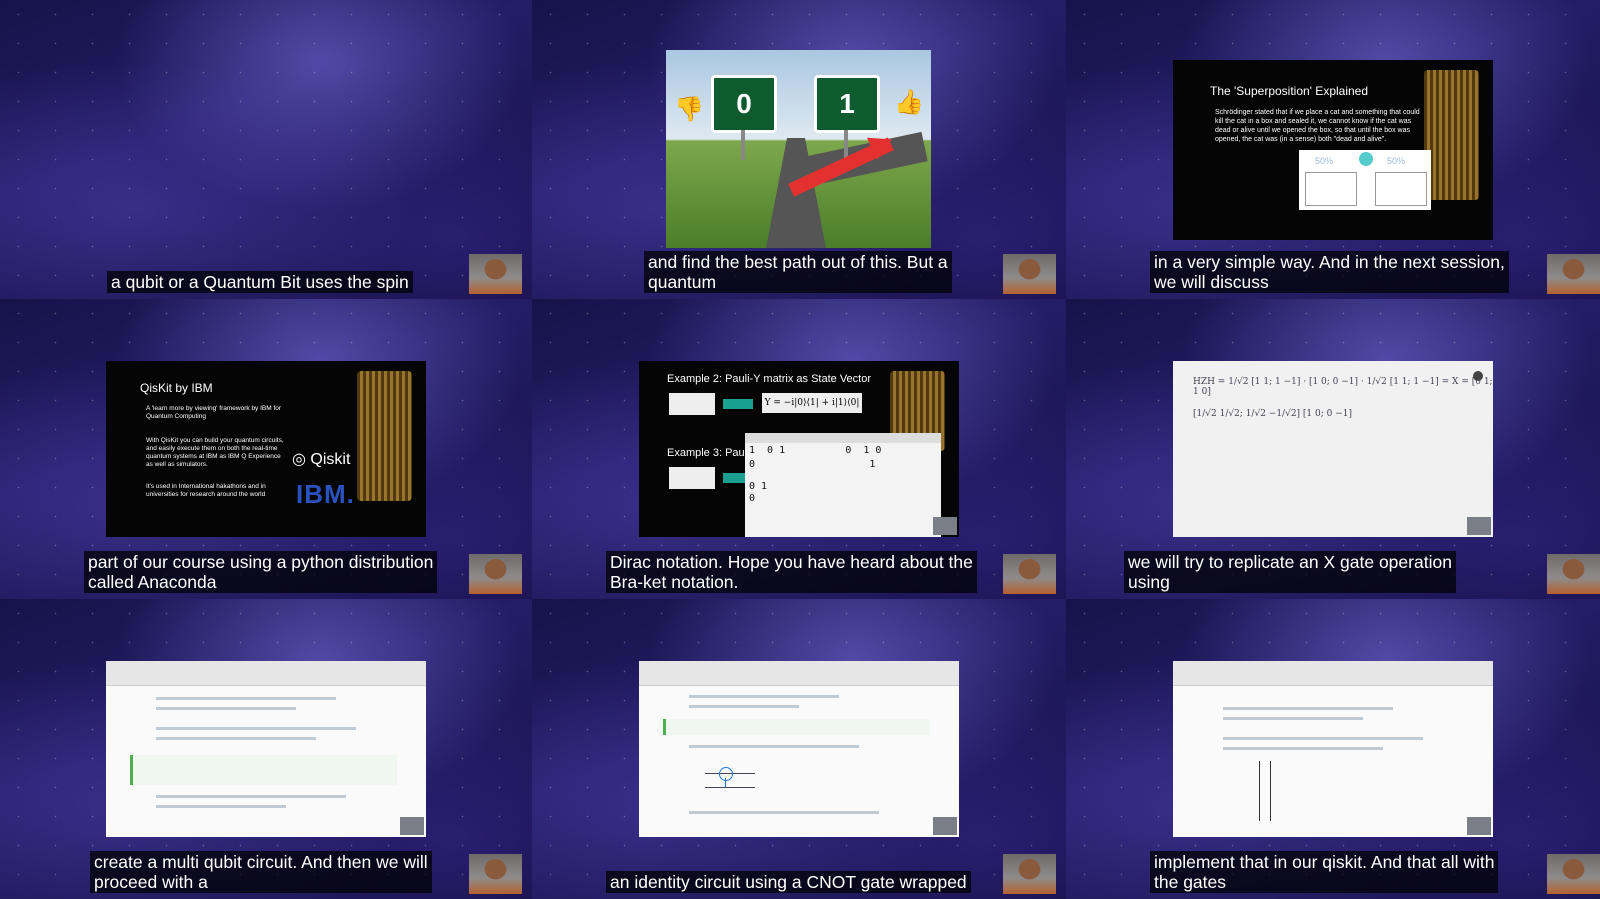 The width and height of the screenshot is (1600, 899). What do you see at coordinates (706, 453) in the screenshot?
I see `example-3-title: Example 3: Pau` at bounding box center [706, 453].